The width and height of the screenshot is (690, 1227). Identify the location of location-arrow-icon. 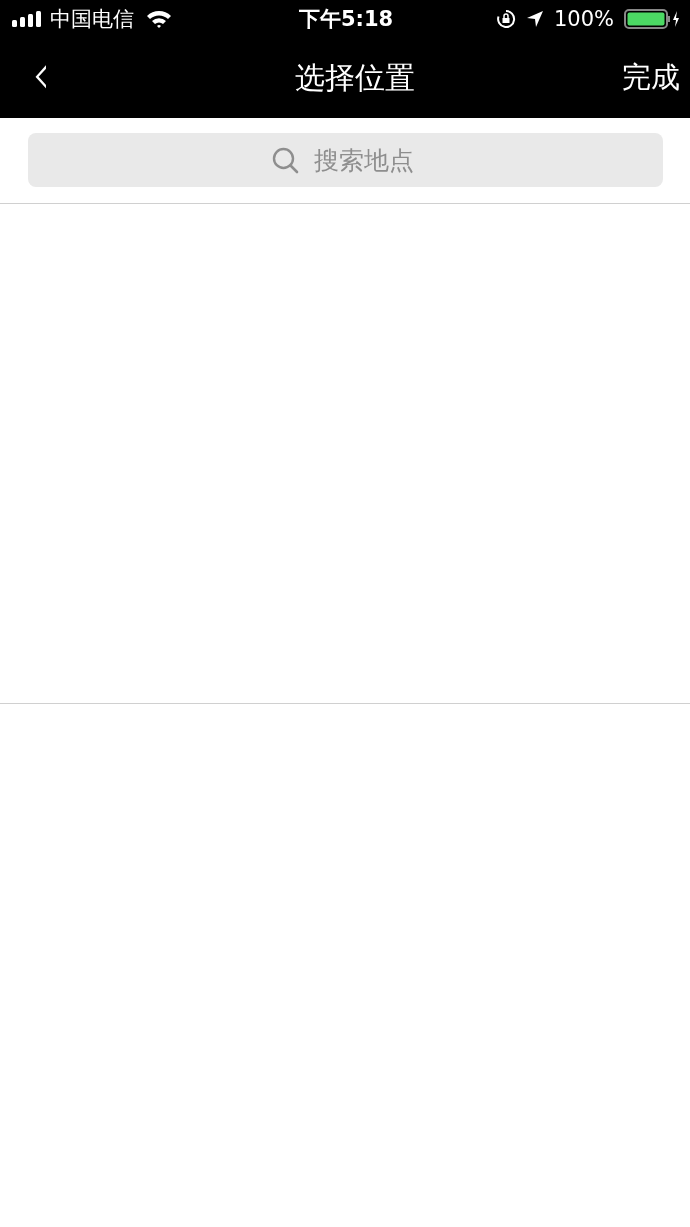
(534, 19).